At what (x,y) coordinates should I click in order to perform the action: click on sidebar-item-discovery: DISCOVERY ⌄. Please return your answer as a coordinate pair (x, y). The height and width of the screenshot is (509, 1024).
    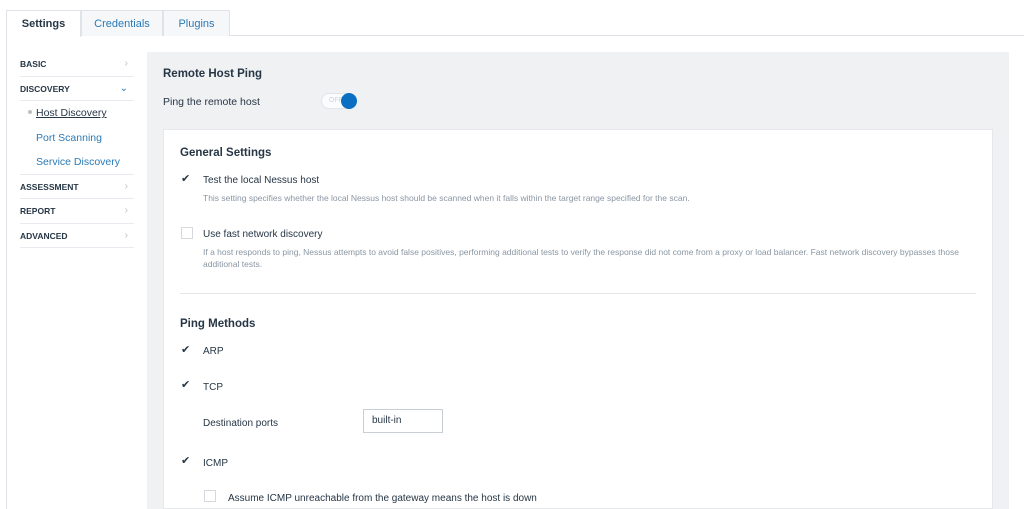
    Looking at the image, I should click on (77, 89).